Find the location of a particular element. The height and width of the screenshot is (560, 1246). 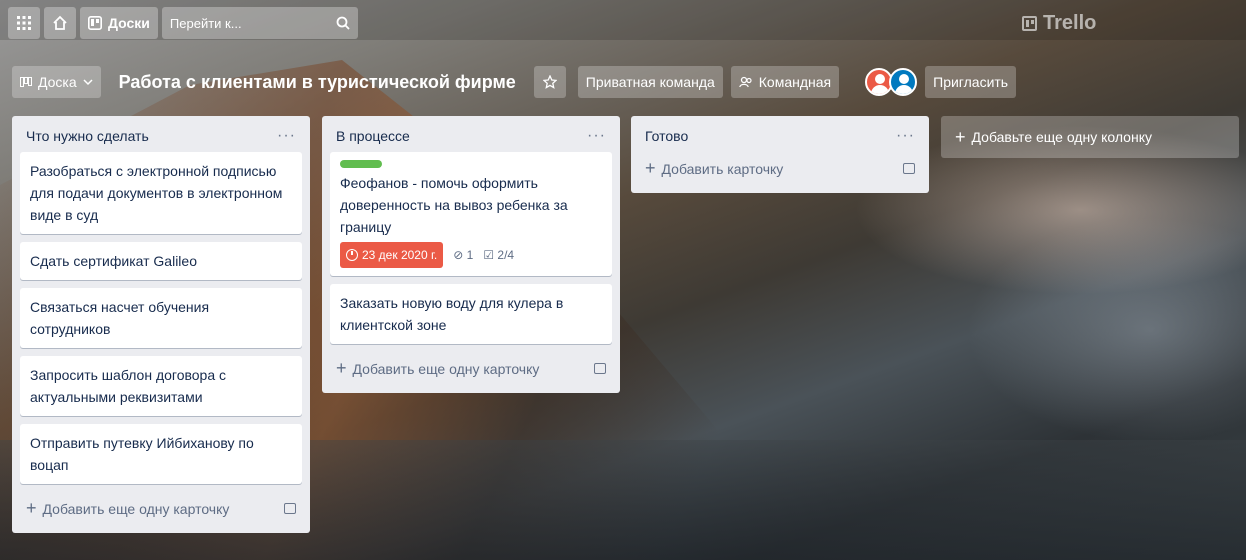

card-title: Отправить путевку Ийбиханову по воцап is located at coordinates (142, 454).